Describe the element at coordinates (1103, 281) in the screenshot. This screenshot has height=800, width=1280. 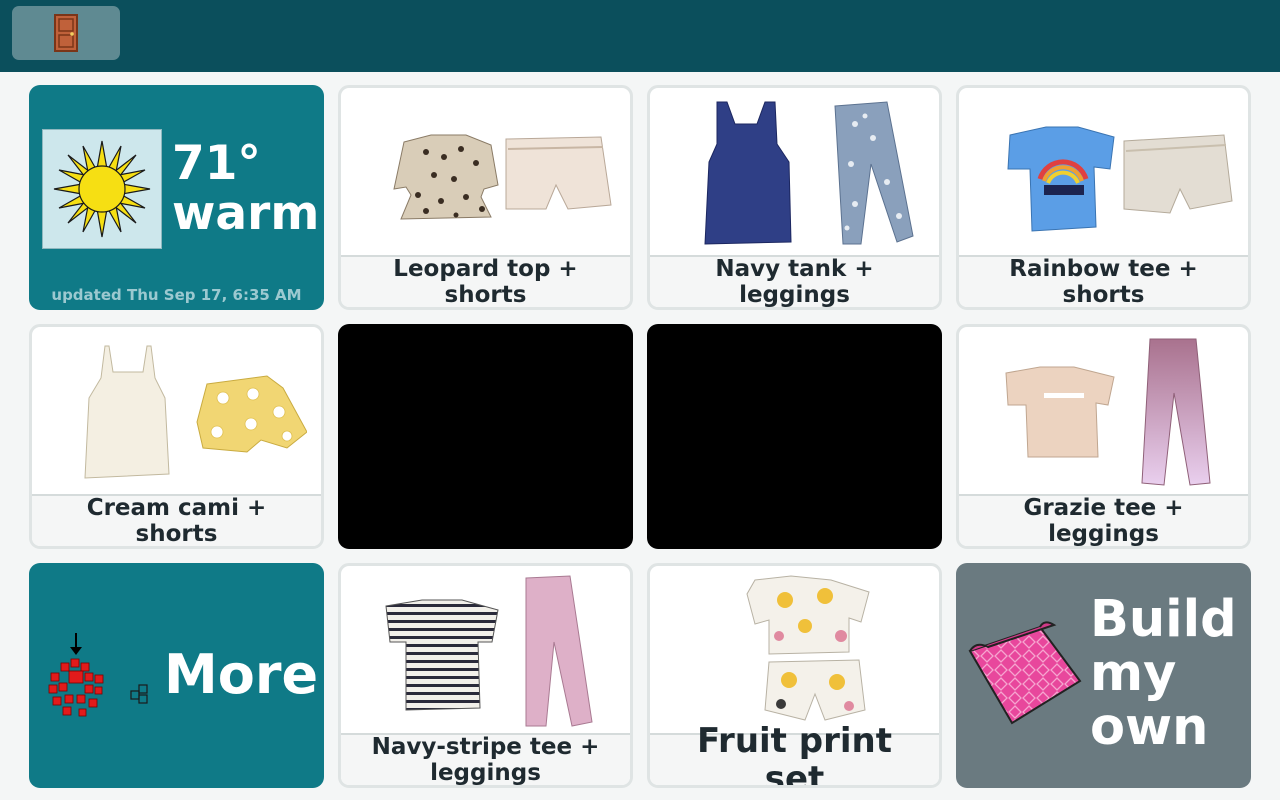
I see `outfit-label: Rainbow tee + shorts` at that location.